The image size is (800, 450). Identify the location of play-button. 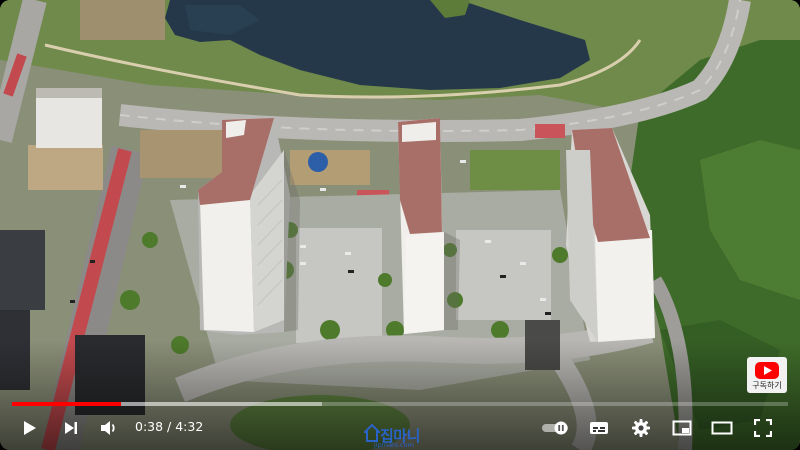
(29, 428).